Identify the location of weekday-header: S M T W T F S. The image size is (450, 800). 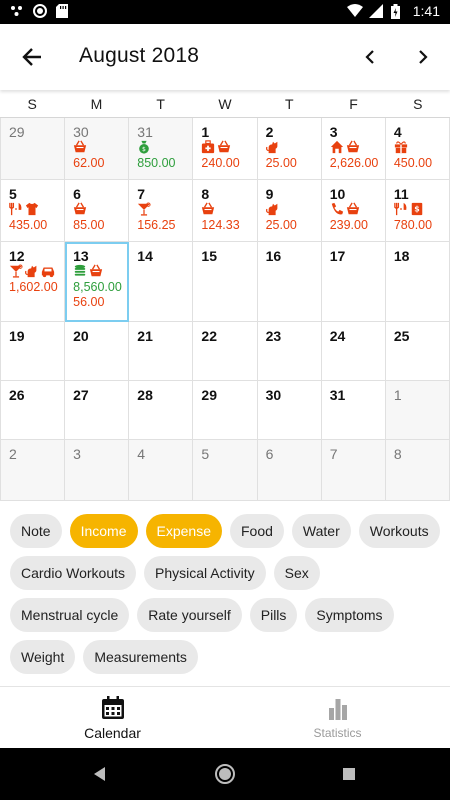
(225, 104).